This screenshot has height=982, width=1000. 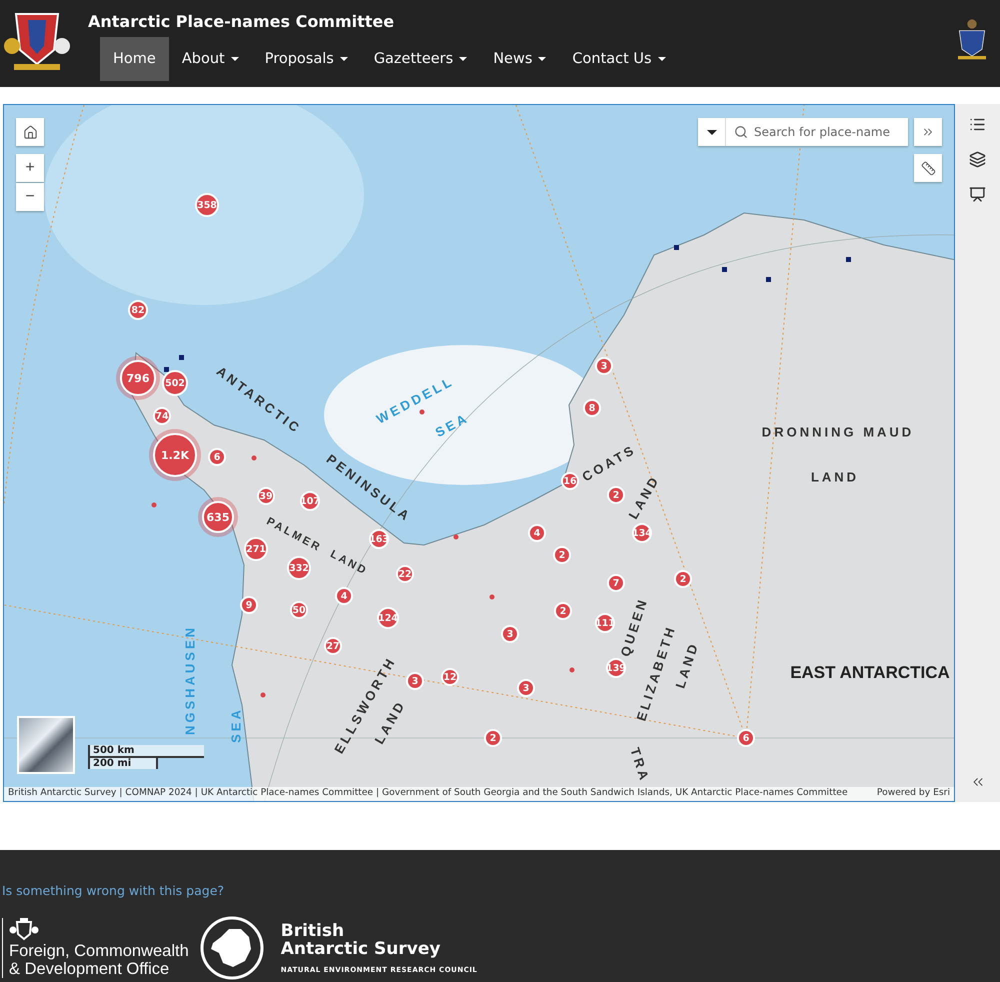 I want to click on home-icon, so click(x=30, y=132).